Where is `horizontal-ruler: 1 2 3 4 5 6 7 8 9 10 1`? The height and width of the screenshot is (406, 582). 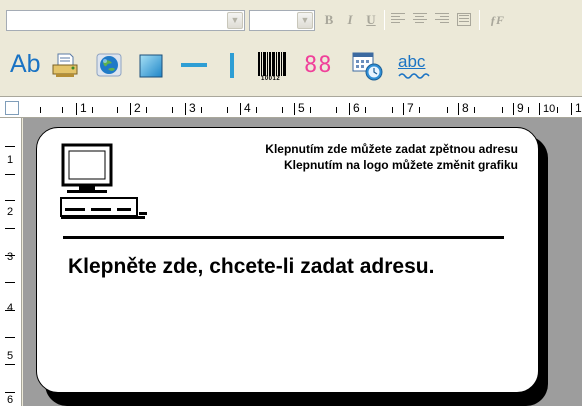 horizontal-ruler: 1 2 3 4 5 6 7 8 9 10 1 is located at coordinates (291, 107).